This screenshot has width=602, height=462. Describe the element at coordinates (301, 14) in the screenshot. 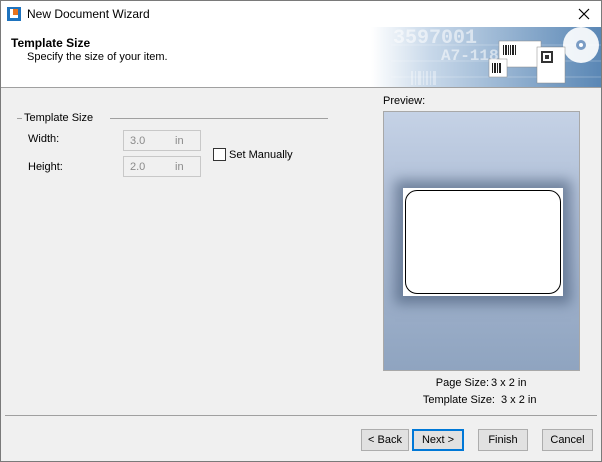

I see `title-bar: New Document Wizard` at that location.